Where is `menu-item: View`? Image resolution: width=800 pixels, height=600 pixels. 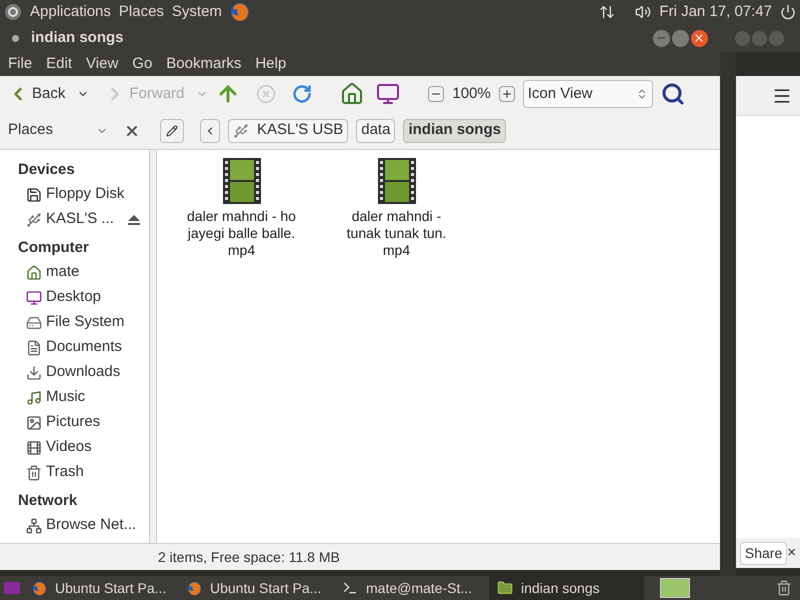 menu-item: View is located at coordinates (102, 64).